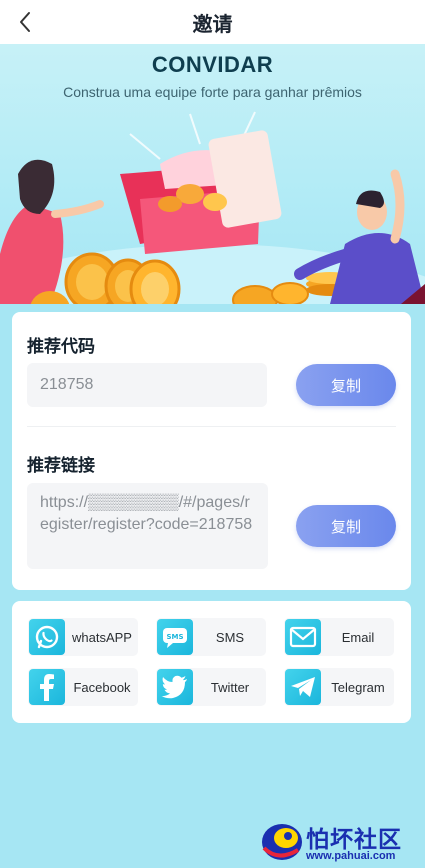  Describe the element at coordinates (212, 64) in the screenshot. I see `hero-title: CONVIDAR` at that location.